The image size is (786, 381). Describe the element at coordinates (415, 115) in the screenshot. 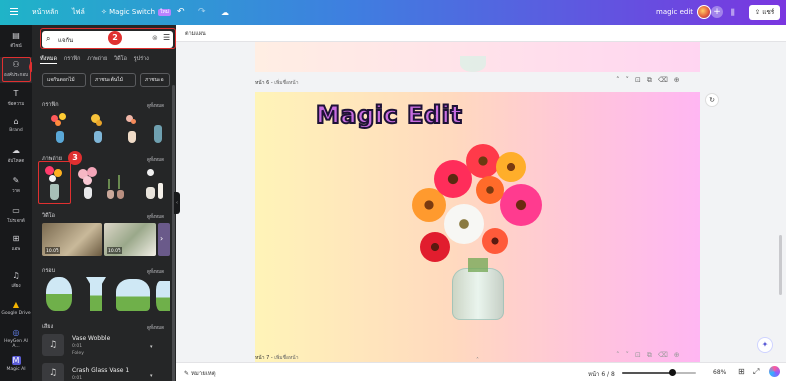

I see `magic-edit-heading: Magic Edit` at that location.